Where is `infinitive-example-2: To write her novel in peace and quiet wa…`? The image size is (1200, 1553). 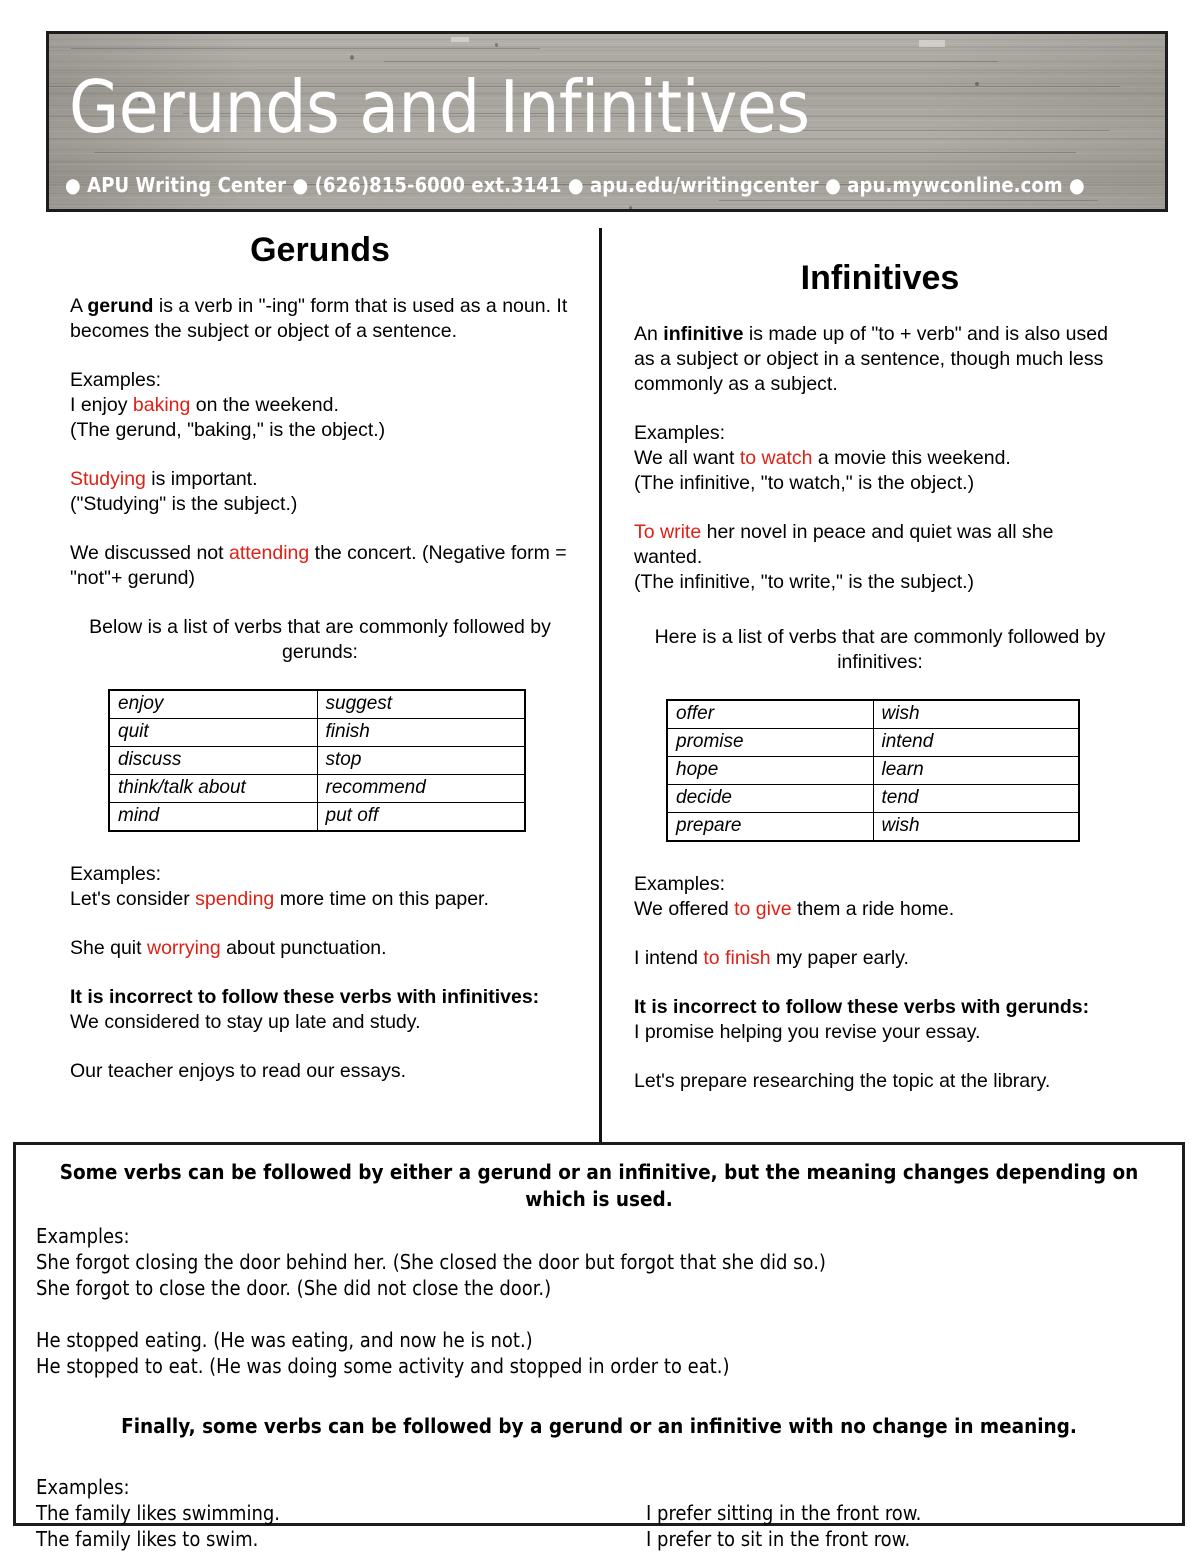 infinitive-example-2: To write her novel in peace and quiet wa… is located at coordinates (880, 545).